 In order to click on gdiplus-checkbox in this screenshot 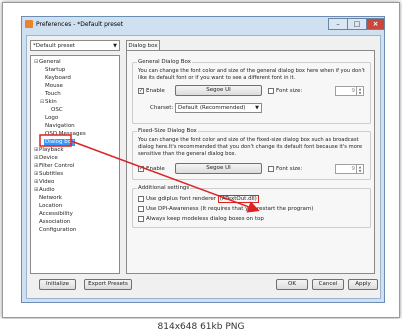, I will do `click(141, 199)`.